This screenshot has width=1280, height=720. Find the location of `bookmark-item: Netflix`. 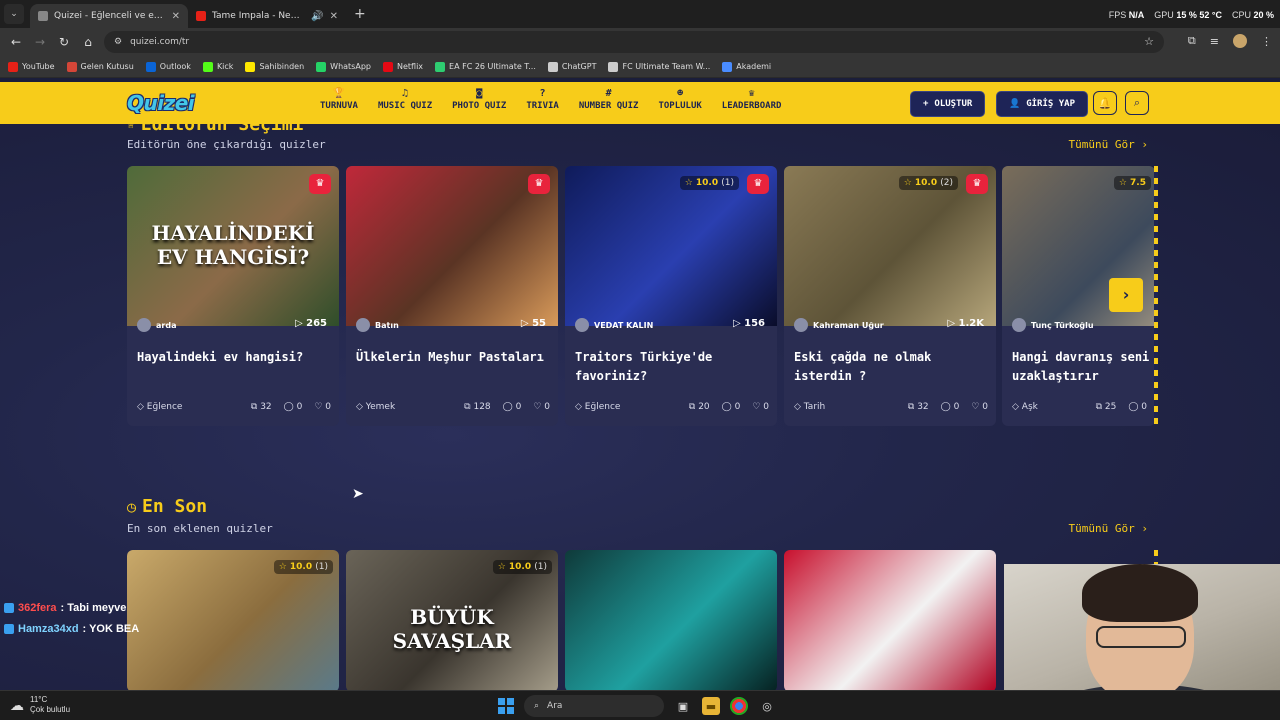

bookmark-item: Netflix is located at coordinates (402, 66).